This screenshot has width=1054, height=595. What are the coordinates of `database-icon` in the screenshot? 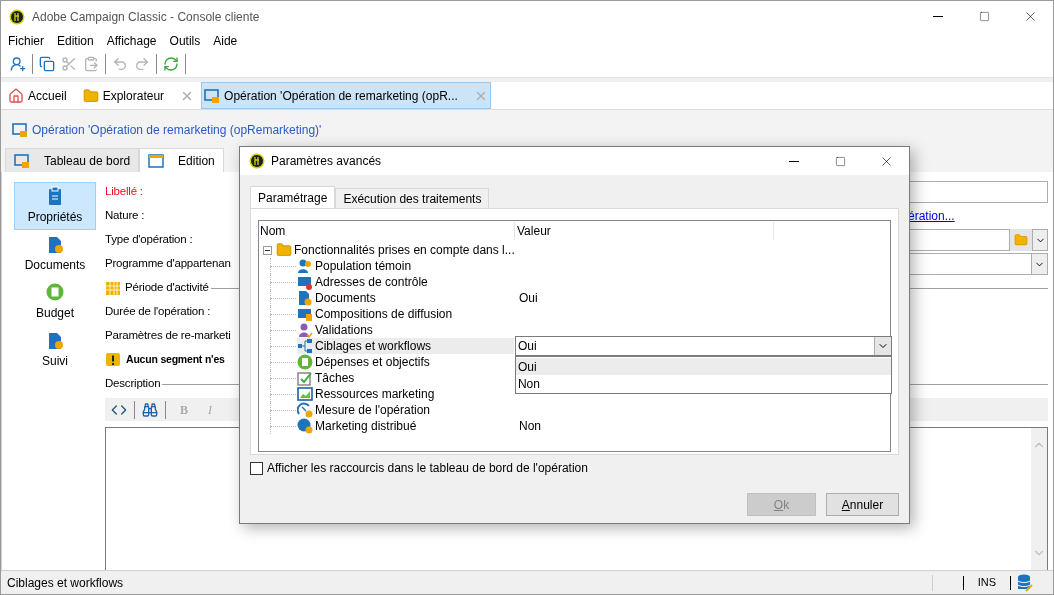 It's located at (1025, 582).